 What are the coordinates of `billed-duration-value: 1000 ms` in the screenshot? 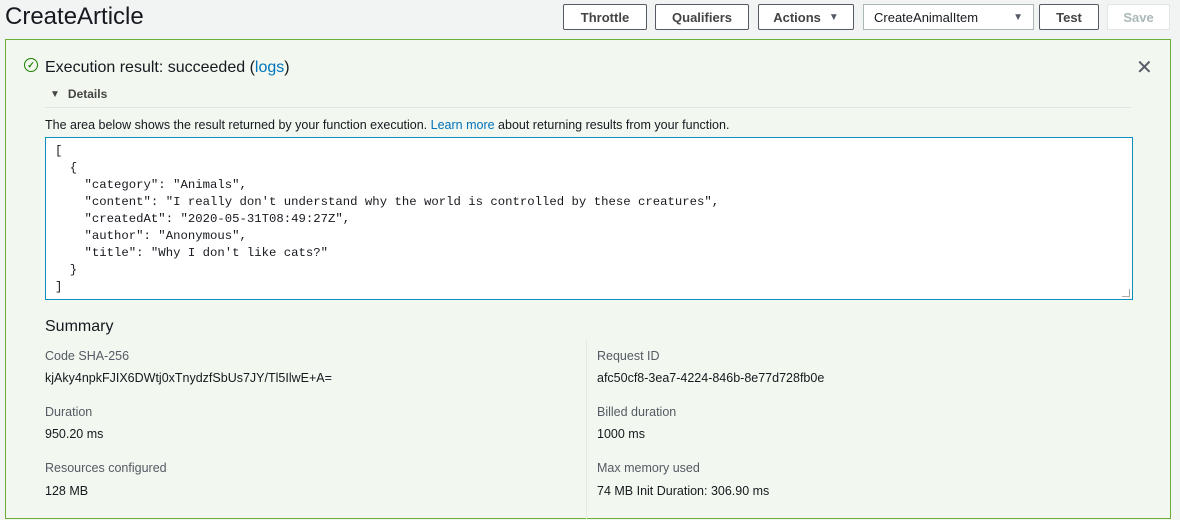 It's located at (621, 434).